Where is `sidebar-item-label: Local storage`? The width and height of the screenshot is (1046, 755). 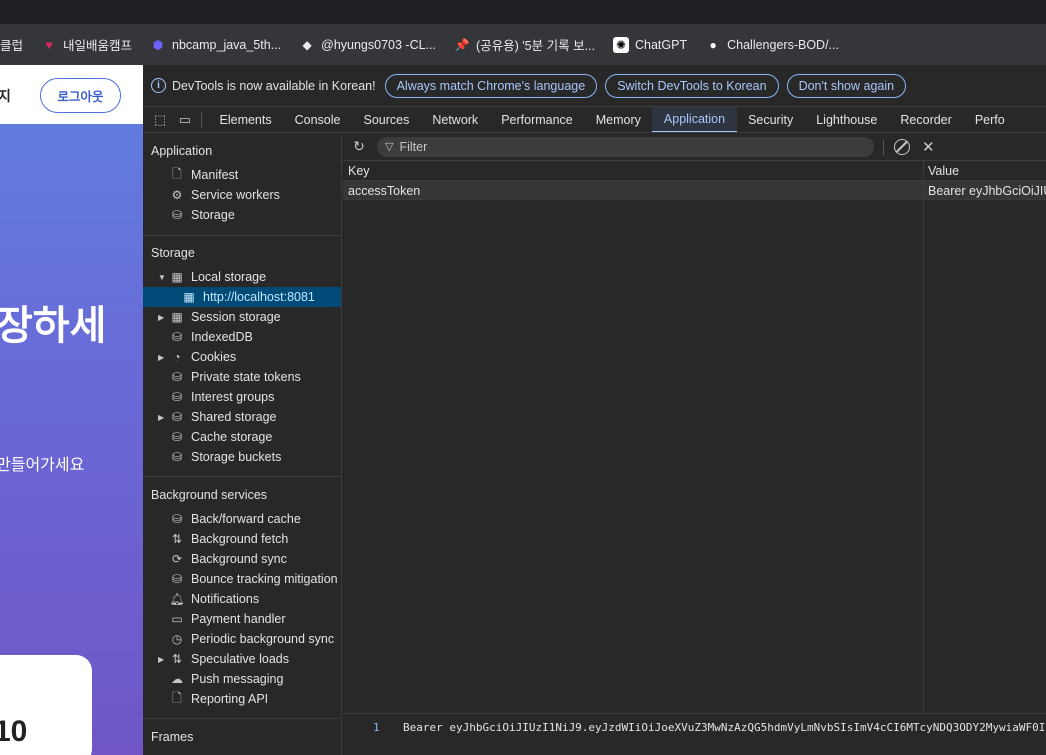 sidebar-item-label: Local storage is located at coordinates (229, 277).